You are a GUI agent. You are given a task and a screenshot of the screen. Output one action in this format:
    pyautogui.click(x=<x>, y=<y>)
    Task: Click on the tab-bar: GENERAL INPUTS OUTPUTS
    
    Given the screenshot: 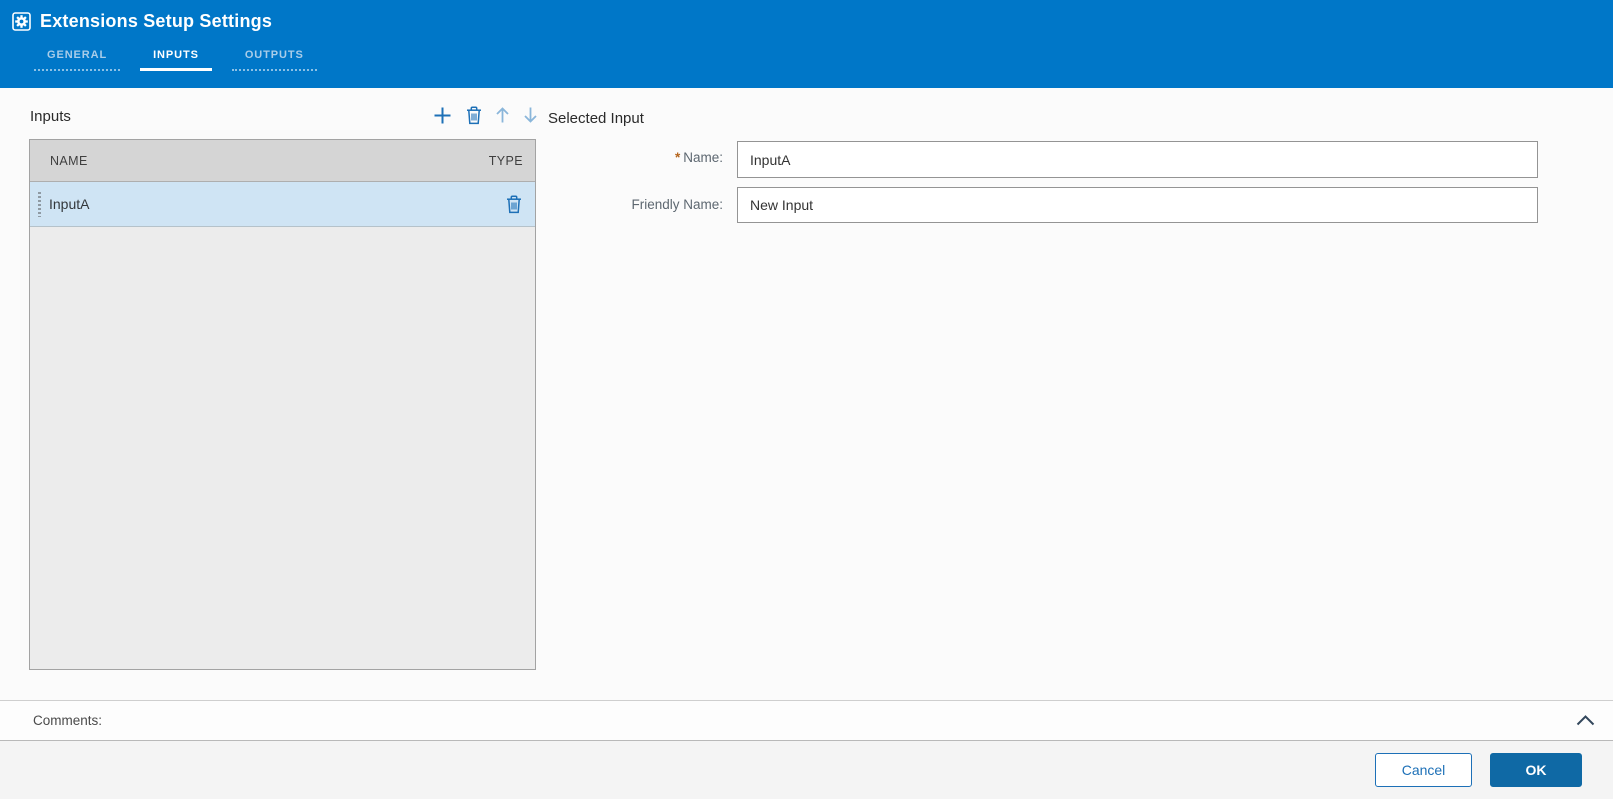 What is the action you would take?
    pyautogui.click(x=185, y=57)
    